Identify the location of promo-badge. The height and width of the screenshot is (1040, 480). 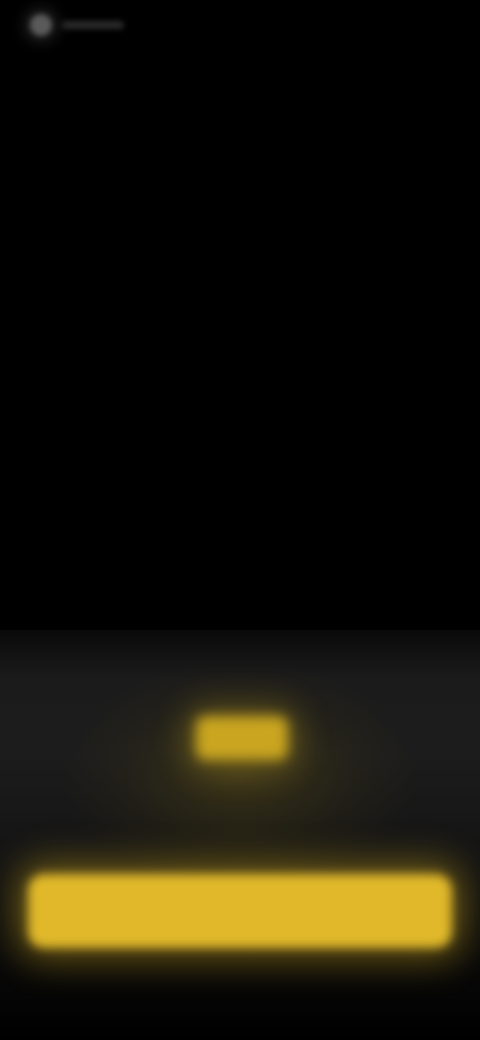
(242, 738).